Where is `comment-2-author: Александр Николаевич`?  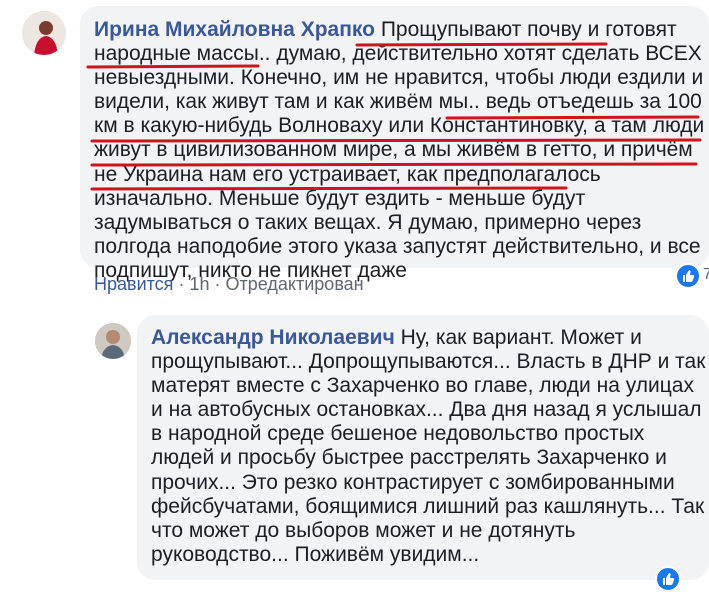
comment-2-author: Александр Николаевич is located at coordinates (273, 337).